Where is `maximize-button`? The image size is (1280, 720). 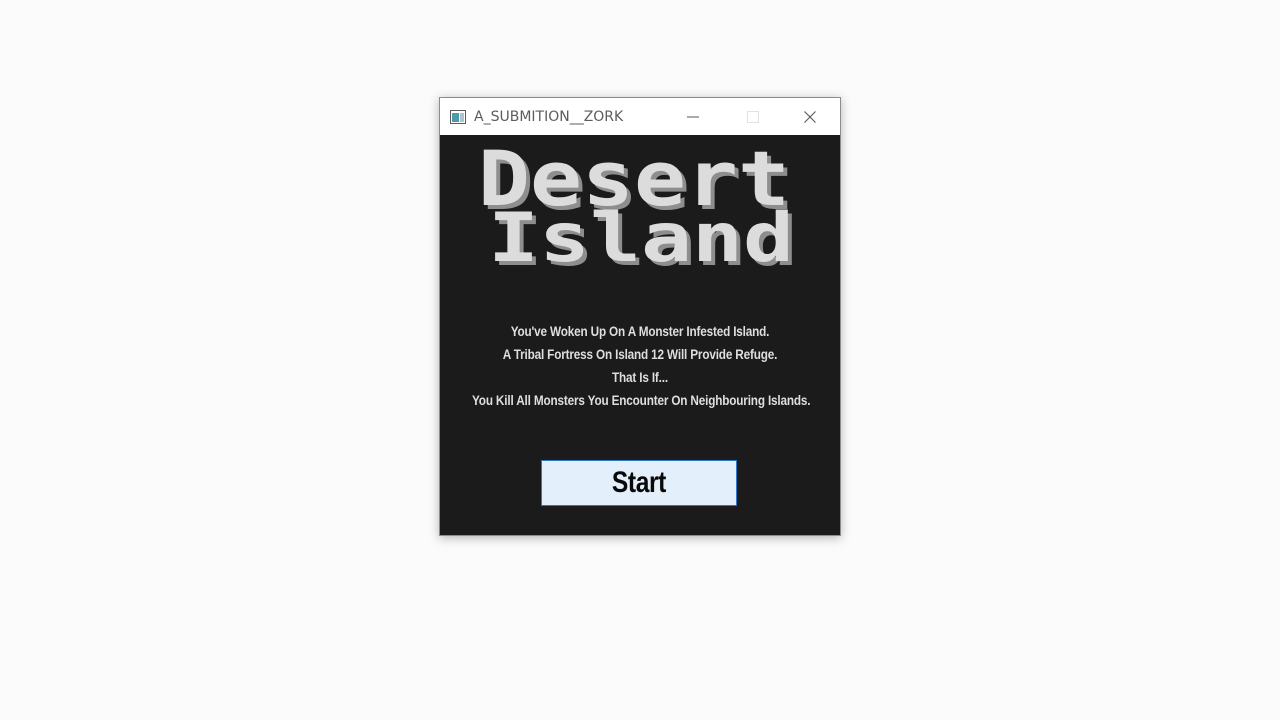 maximize-button is located at coordinates (753, 116).